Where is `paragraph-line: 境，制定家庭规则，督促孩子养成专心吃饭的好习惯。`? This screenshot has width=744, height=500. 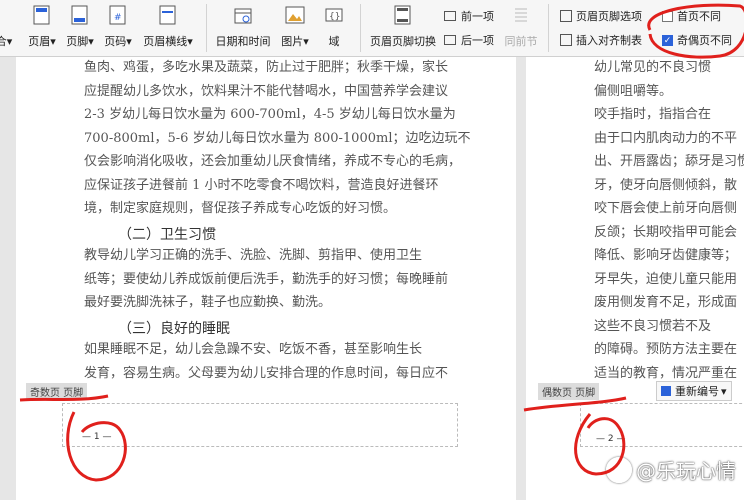 paragraph-line: 境，制定家庭规则，督促孩子养成专心吃饭的好习惯。 is located at coordinates (240, 208).